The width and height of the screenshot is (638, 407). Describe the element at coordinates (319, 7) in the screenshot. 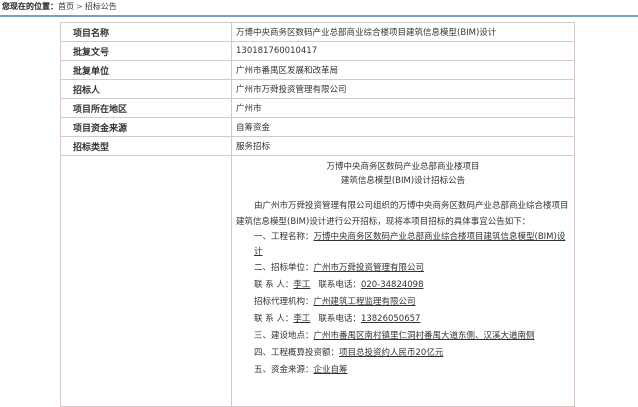

I see `breadcrumb: 您现在的位置：首页 > 招标公告` at that location.